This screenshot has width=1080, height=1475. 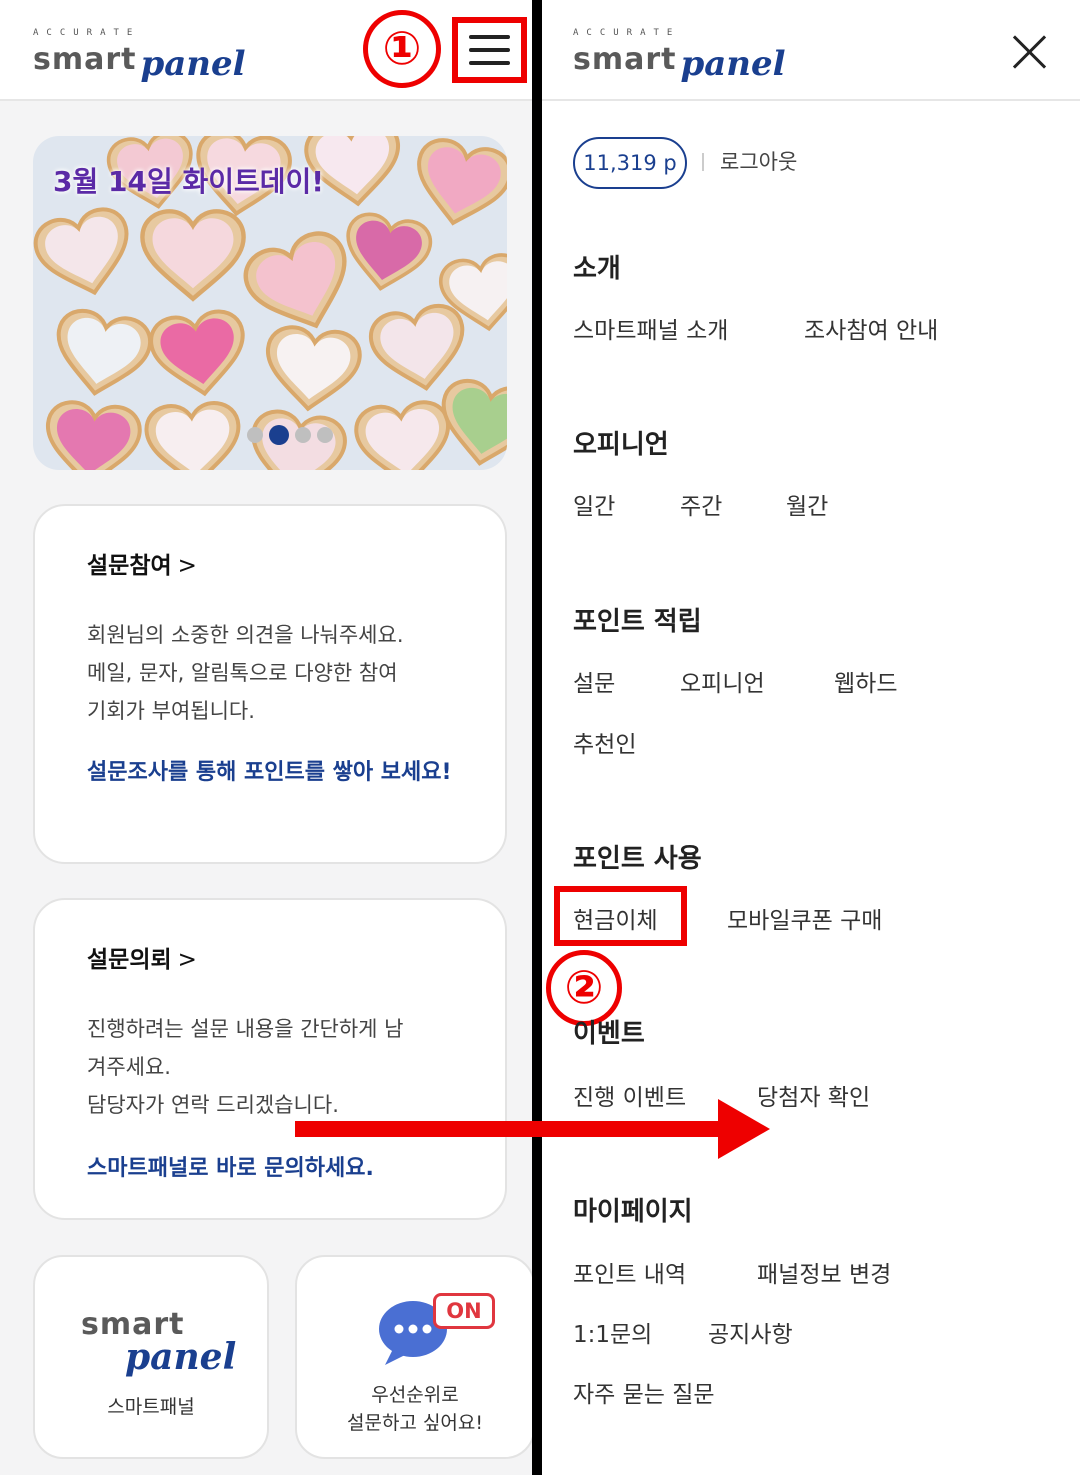 What do you see at coordinates (813, 1095) in the screenshot?
I see `menu-item-winners: 당첨자 확인` at bounding box center [813, 1095].